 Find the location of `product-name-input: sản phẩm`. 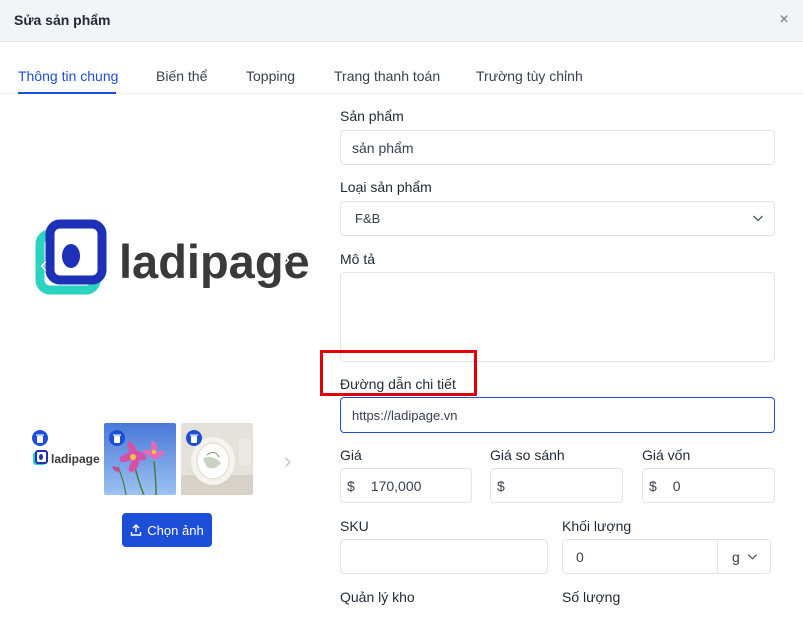

product-name-input: sản phẩm is located at coordinates (557, 147).